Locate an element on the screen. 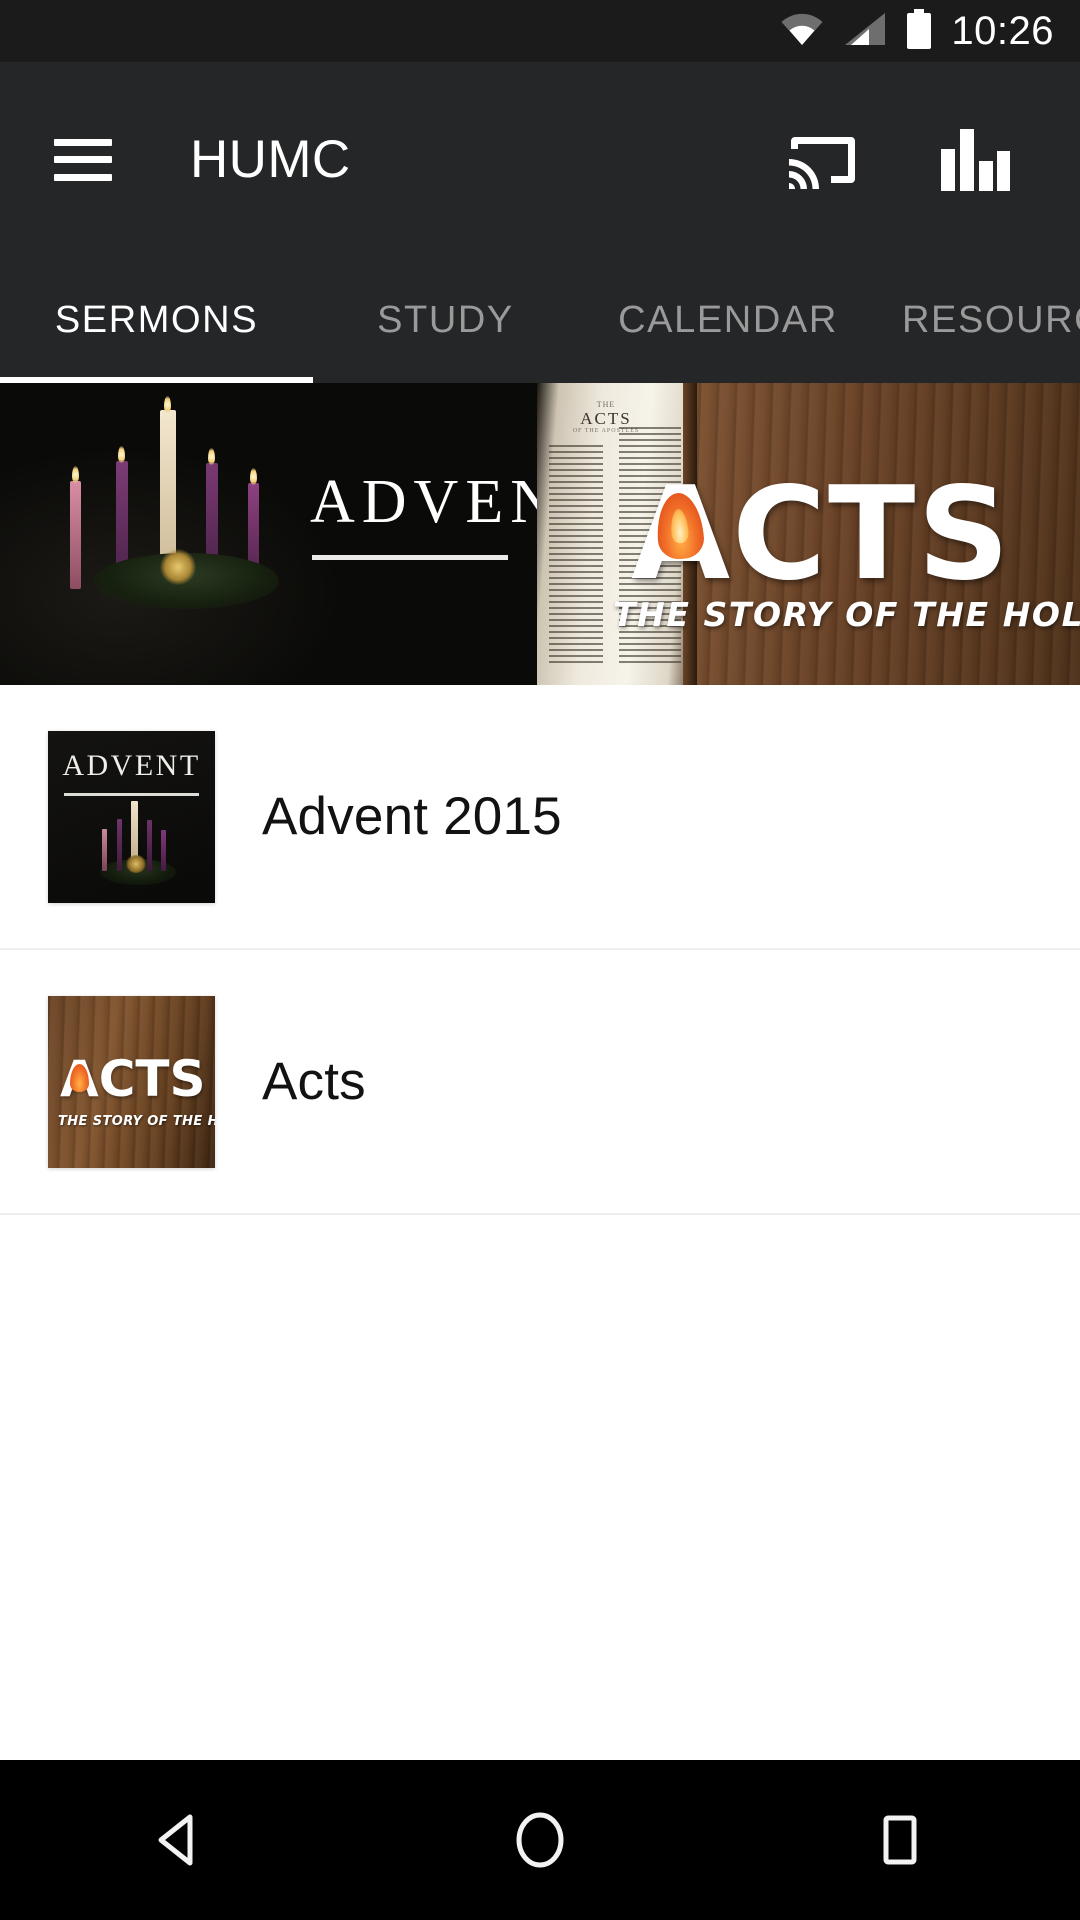  status-bar-icons is located at coordinates (856, 31).